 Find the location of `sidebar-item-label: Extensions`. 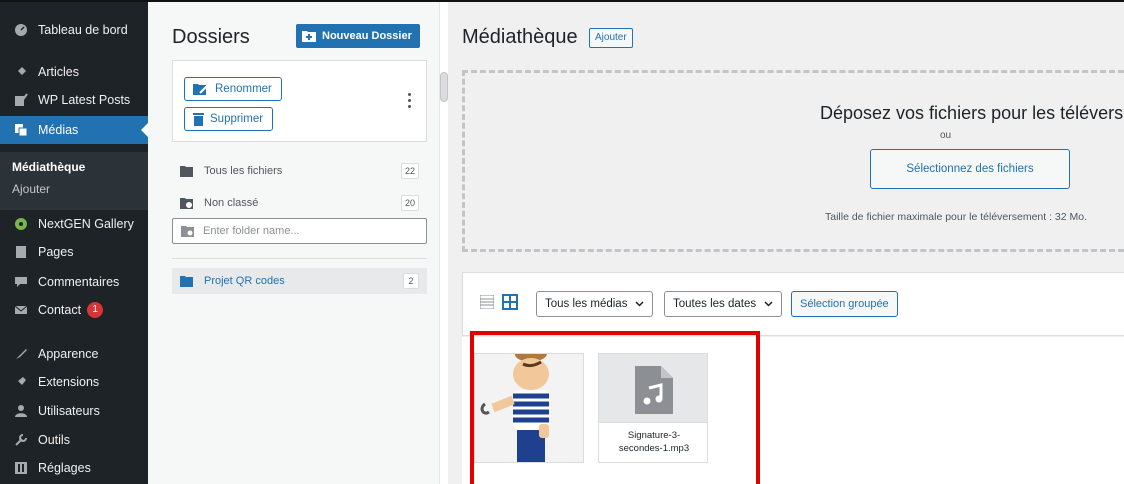

sidebar-item-label: Extensions is located at coordinates (69, 382).